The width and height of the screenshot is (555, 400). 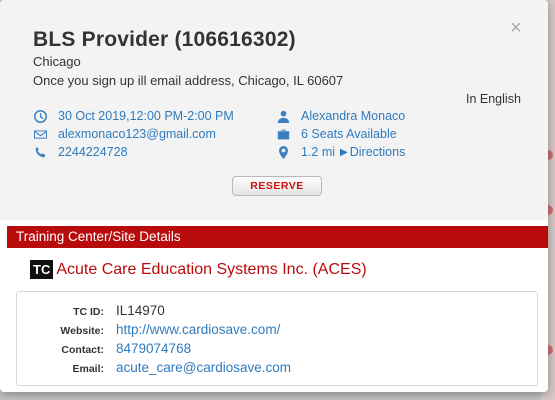 I want to click on phone-icon, so click(x=40, y=152).